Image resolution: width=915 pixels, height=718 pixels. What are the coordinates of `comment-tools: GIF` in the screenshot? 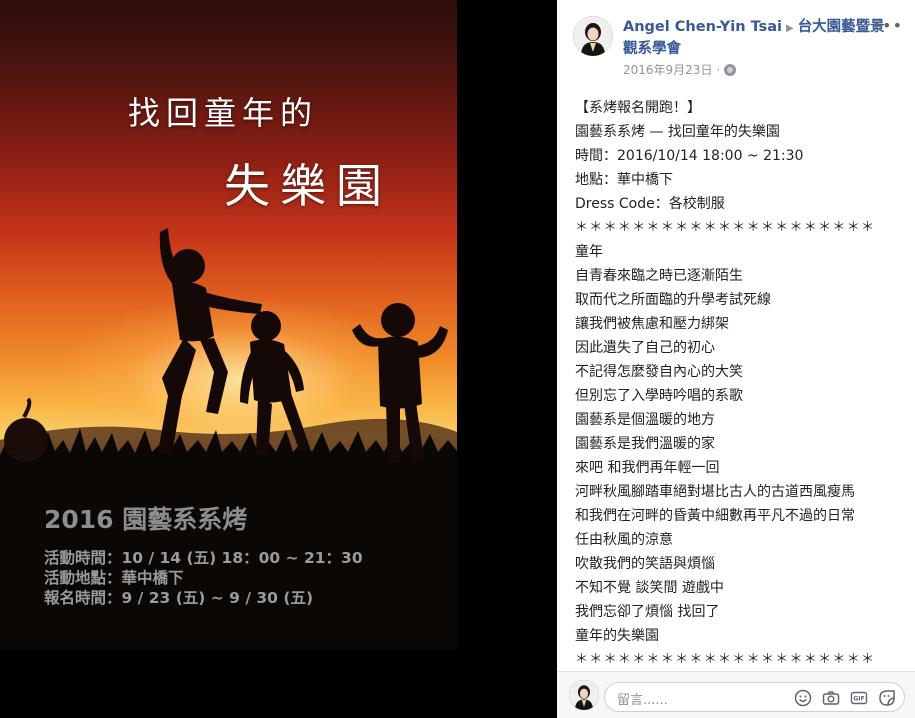 It's located at (844, 697).